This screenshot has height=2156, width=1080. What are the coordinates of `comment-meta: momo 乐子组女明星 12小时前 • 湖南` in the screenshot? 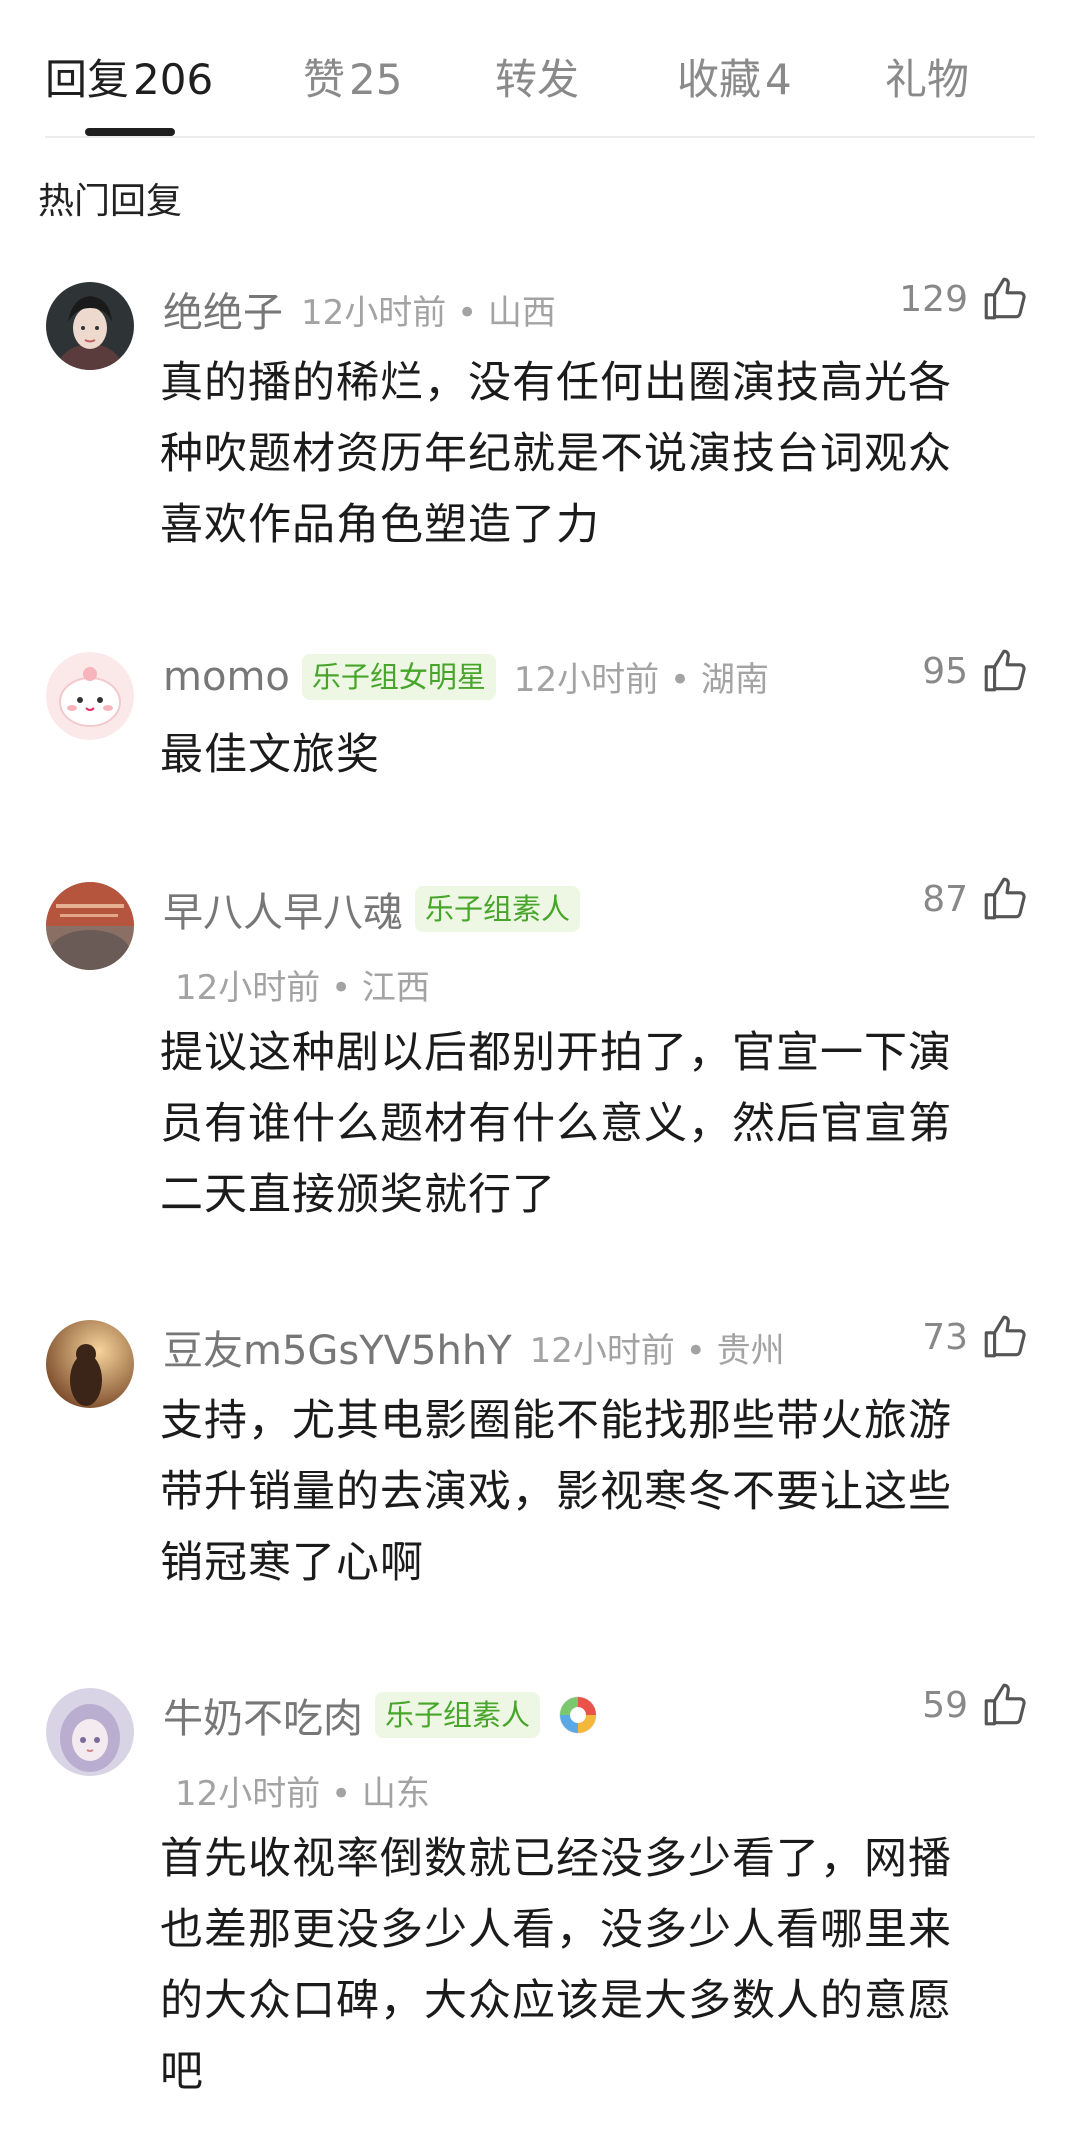 It's located at (466, 676).